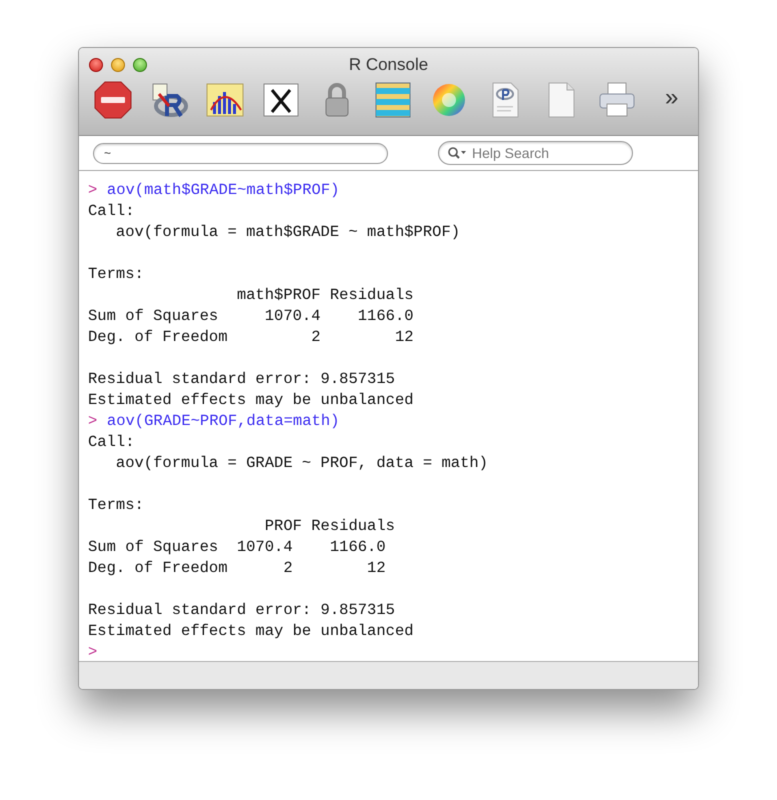 This screenshot has height=800, width=777. What do you see at coordinates (393, 100) in the screenshot?
I see `data-table-icon` at bounding box center [393, 100].